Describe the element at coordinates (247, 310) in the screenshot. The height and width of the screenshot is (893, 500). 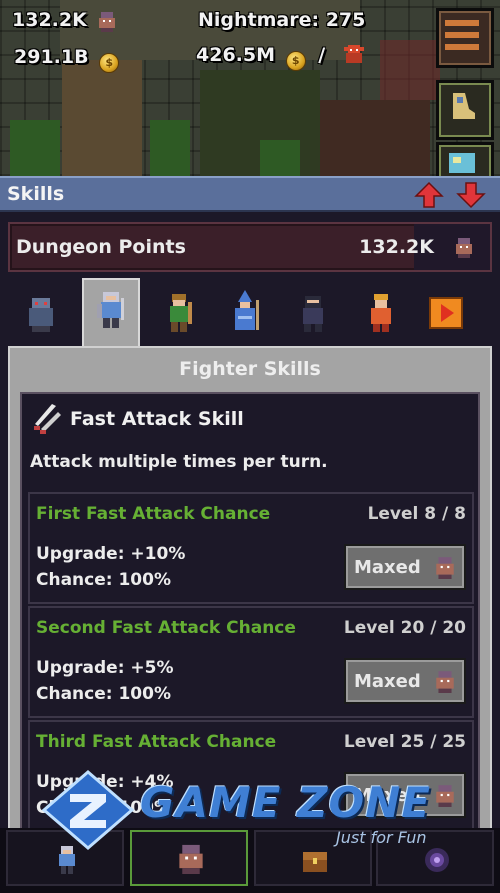
I see `mage-icon` at that location.